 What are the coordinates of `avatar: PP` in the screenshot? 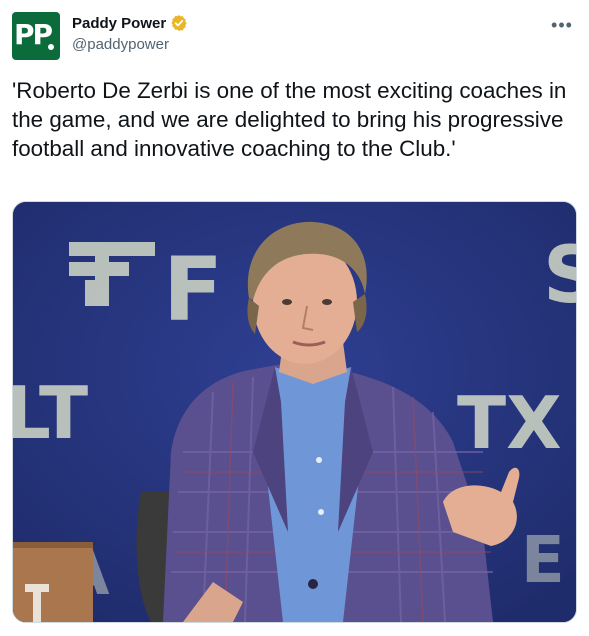 It's located at (36, 36).